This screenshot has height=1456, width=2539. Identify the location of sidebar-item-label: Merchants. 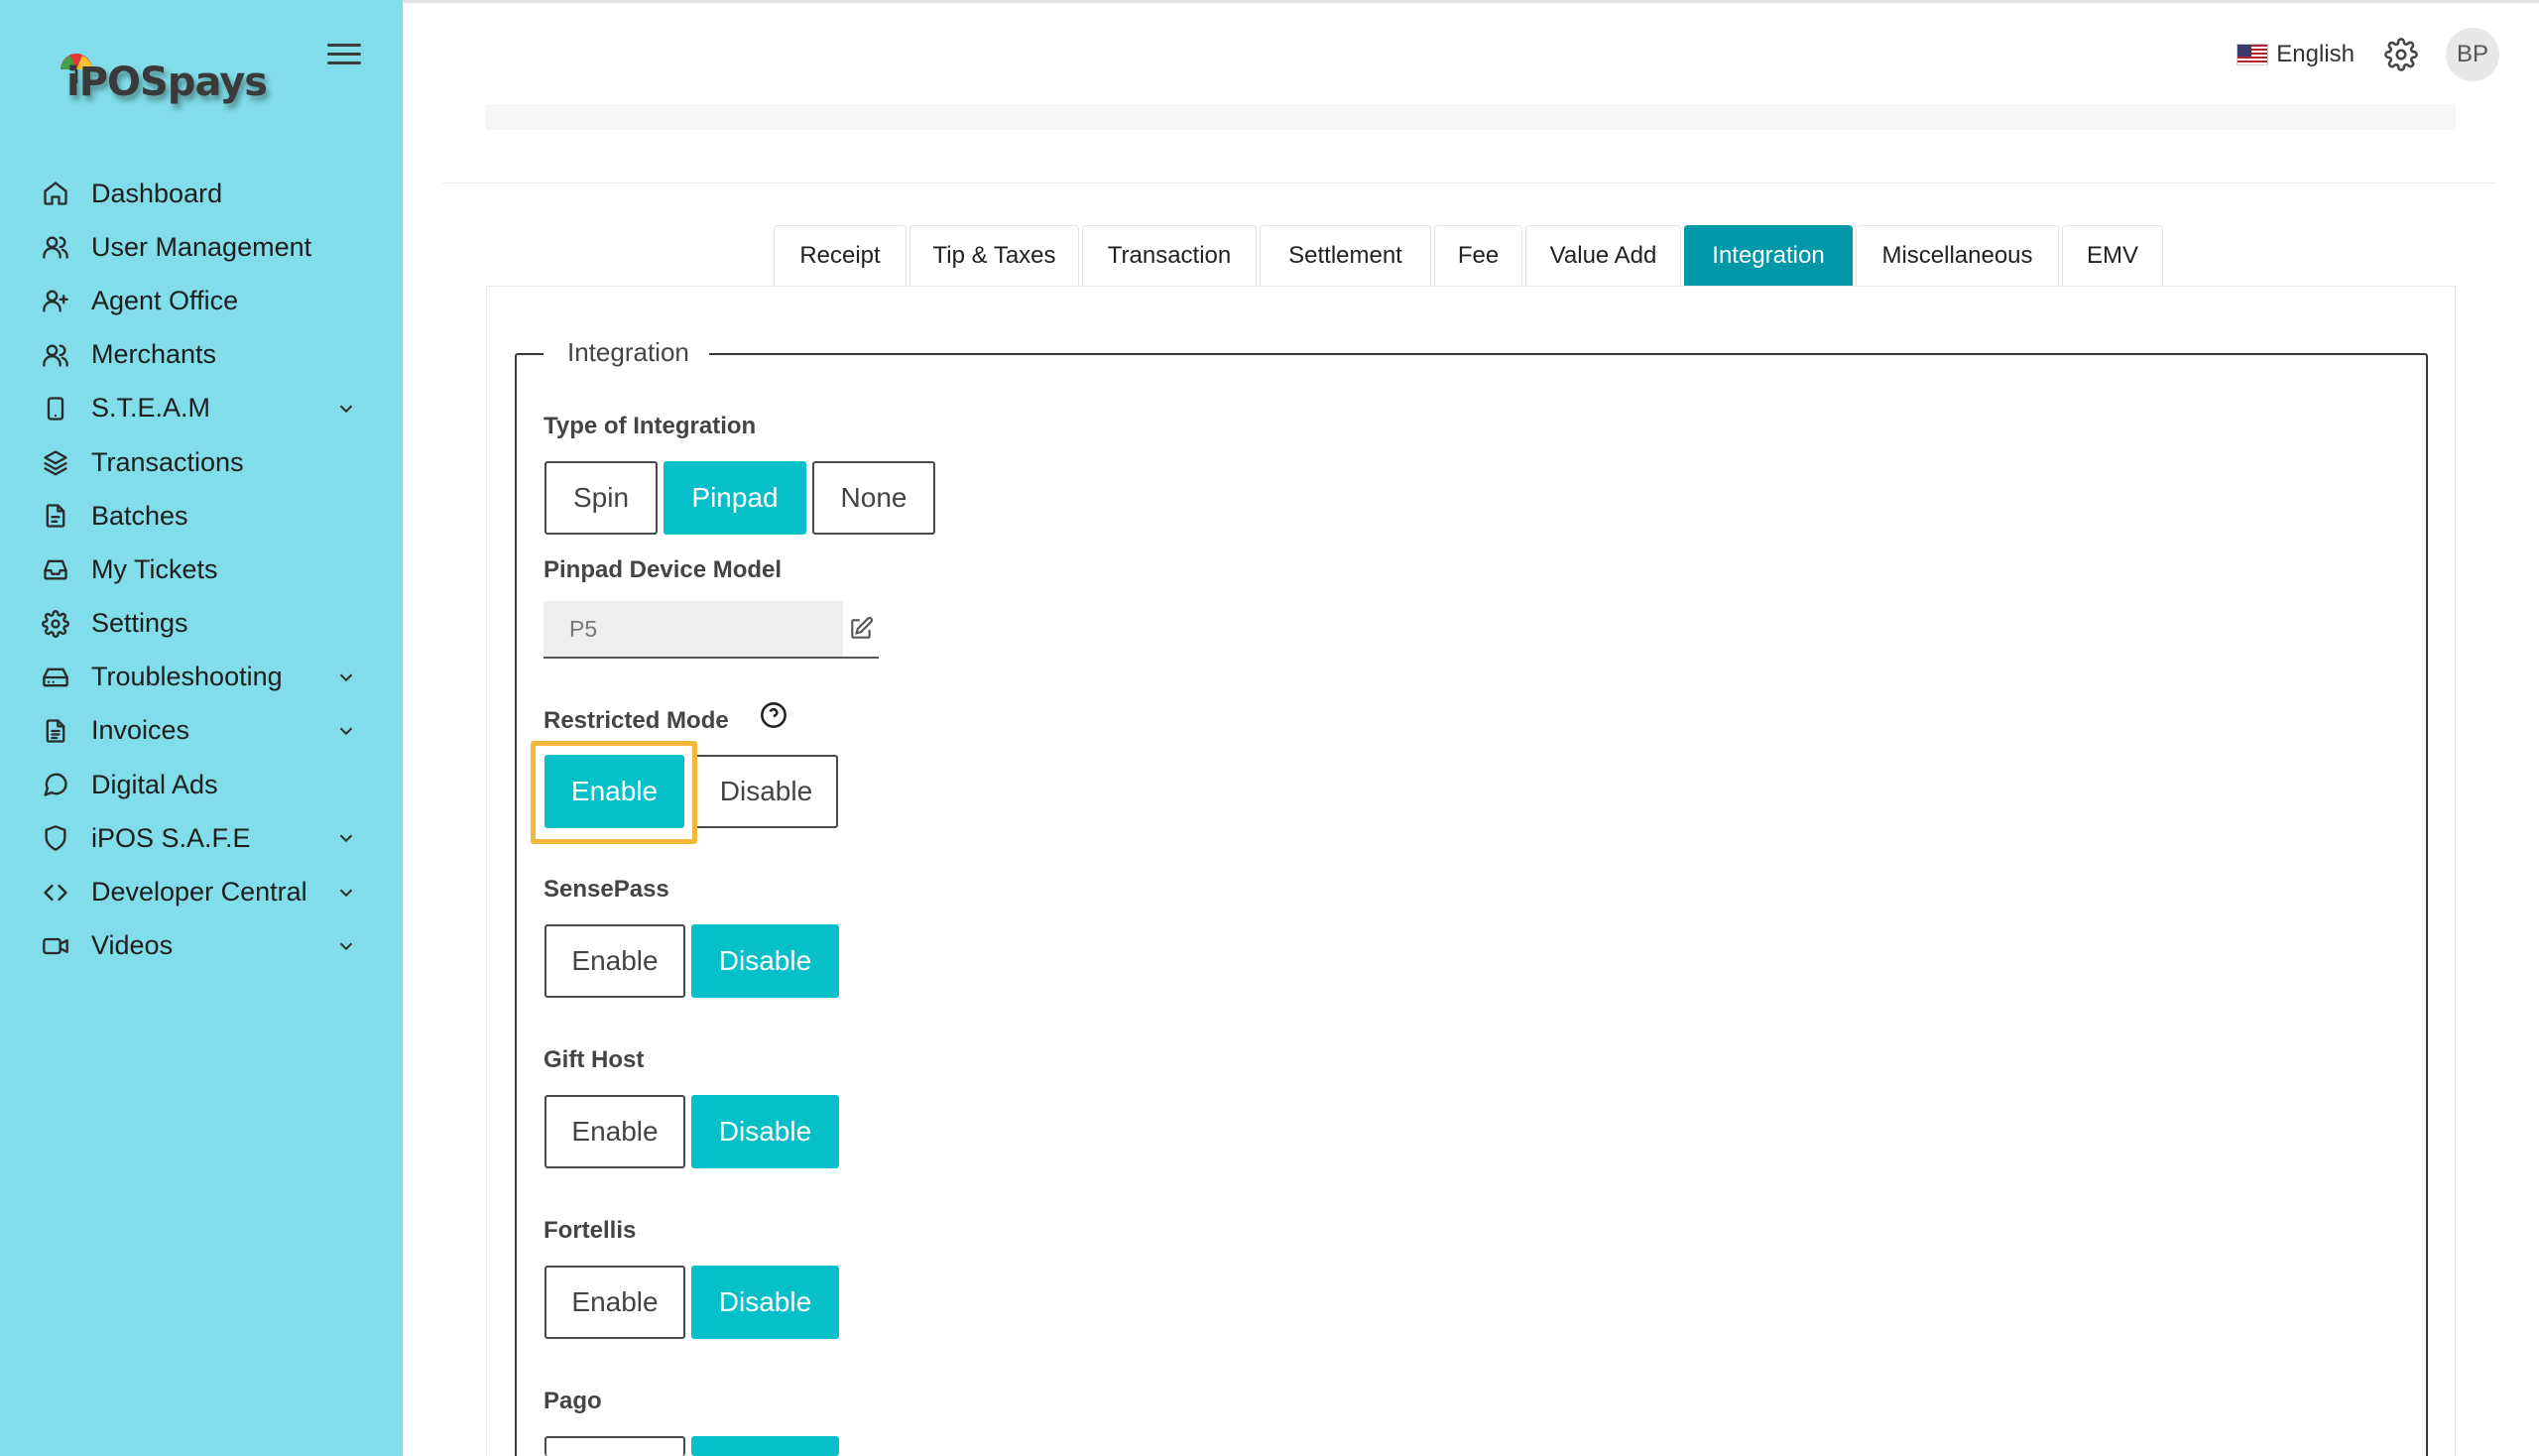
(154, 354).